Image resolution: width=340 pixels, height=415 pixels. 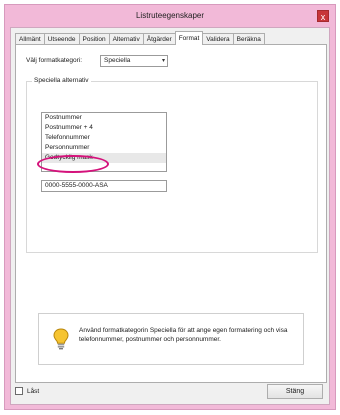 What do you see at coordinates (104, 118) in the screenshot?
I see `list-item-postnummer: Postnummer` at bounding box center [104, 118].